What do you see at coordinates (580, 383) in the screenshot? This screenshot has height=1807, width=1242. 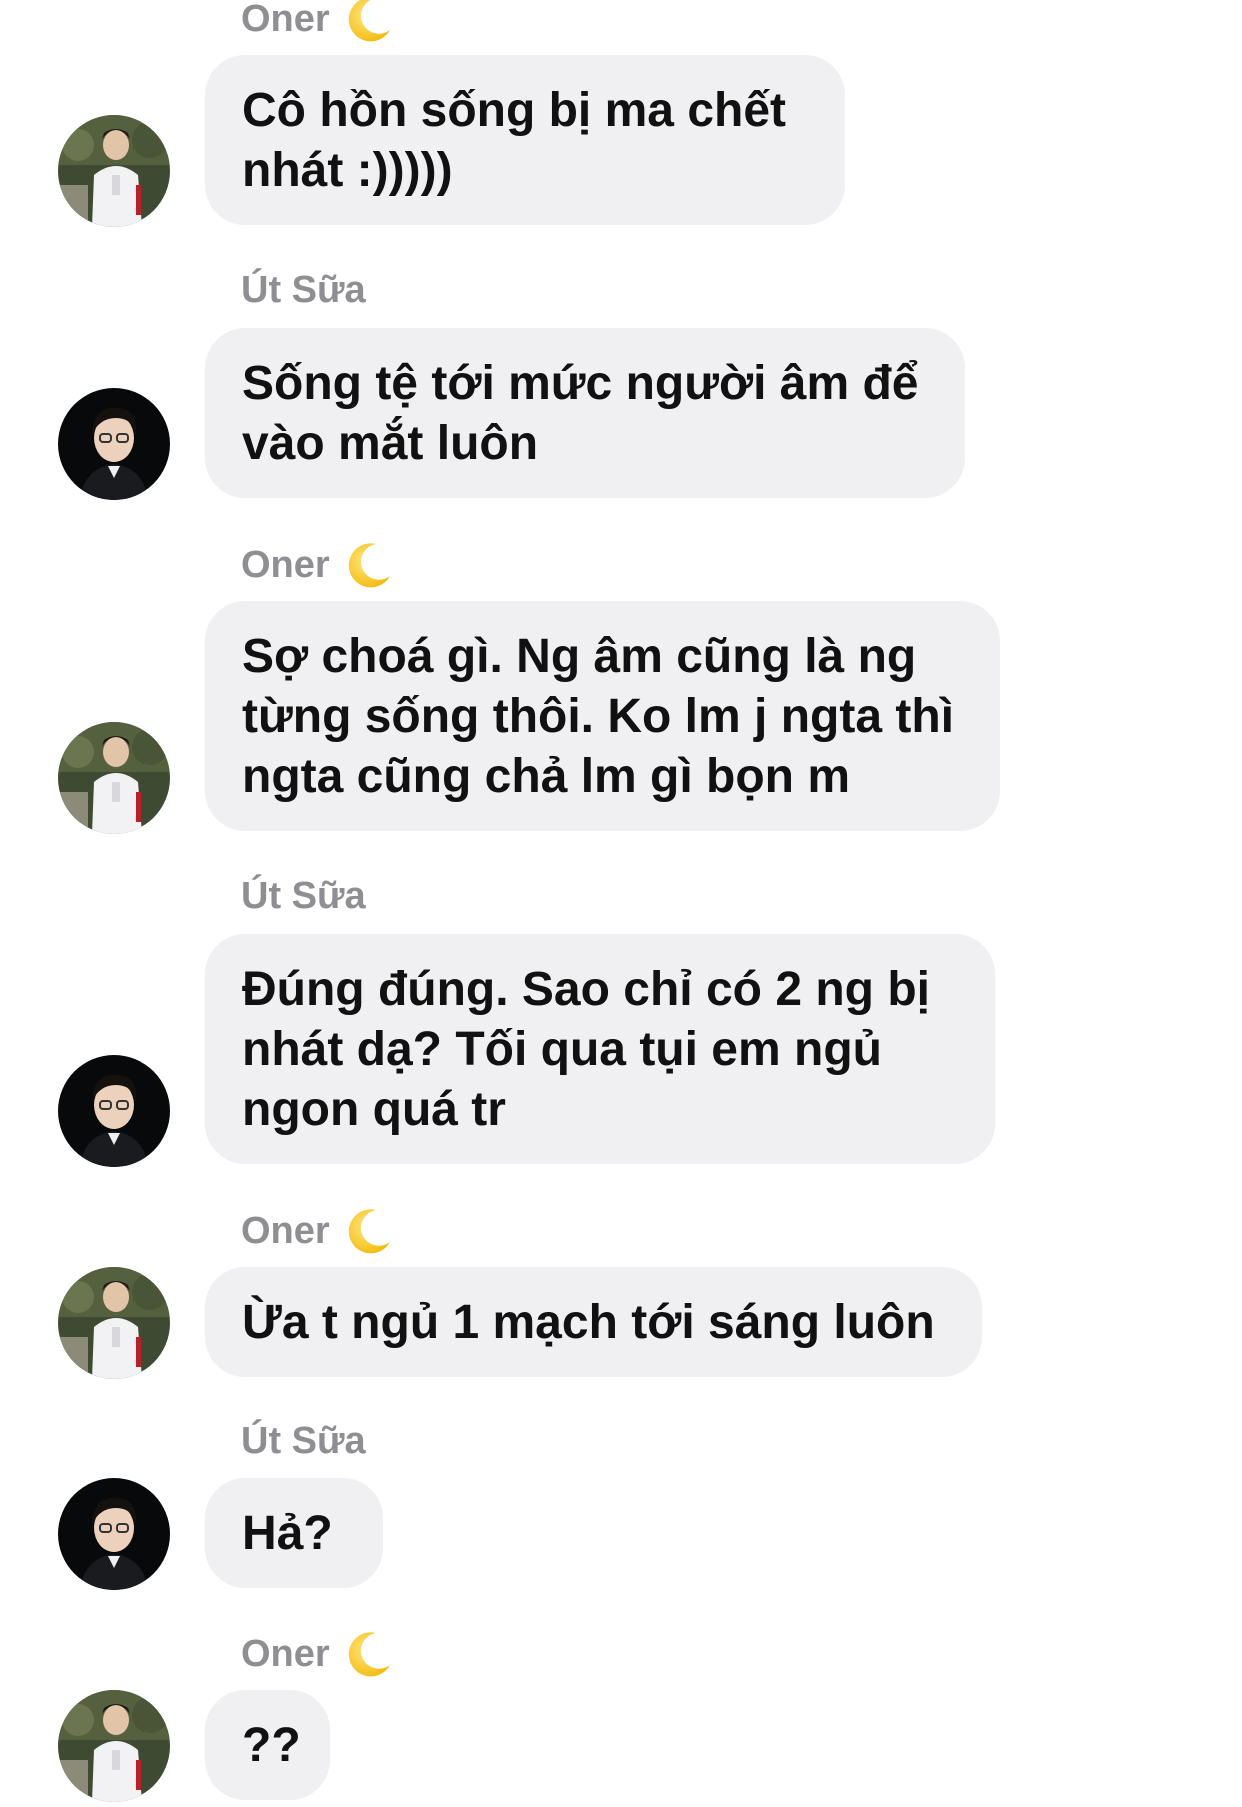 I see `message-text-line: Sống tệ tới mức người âm để` at bounding box center [580, 383].